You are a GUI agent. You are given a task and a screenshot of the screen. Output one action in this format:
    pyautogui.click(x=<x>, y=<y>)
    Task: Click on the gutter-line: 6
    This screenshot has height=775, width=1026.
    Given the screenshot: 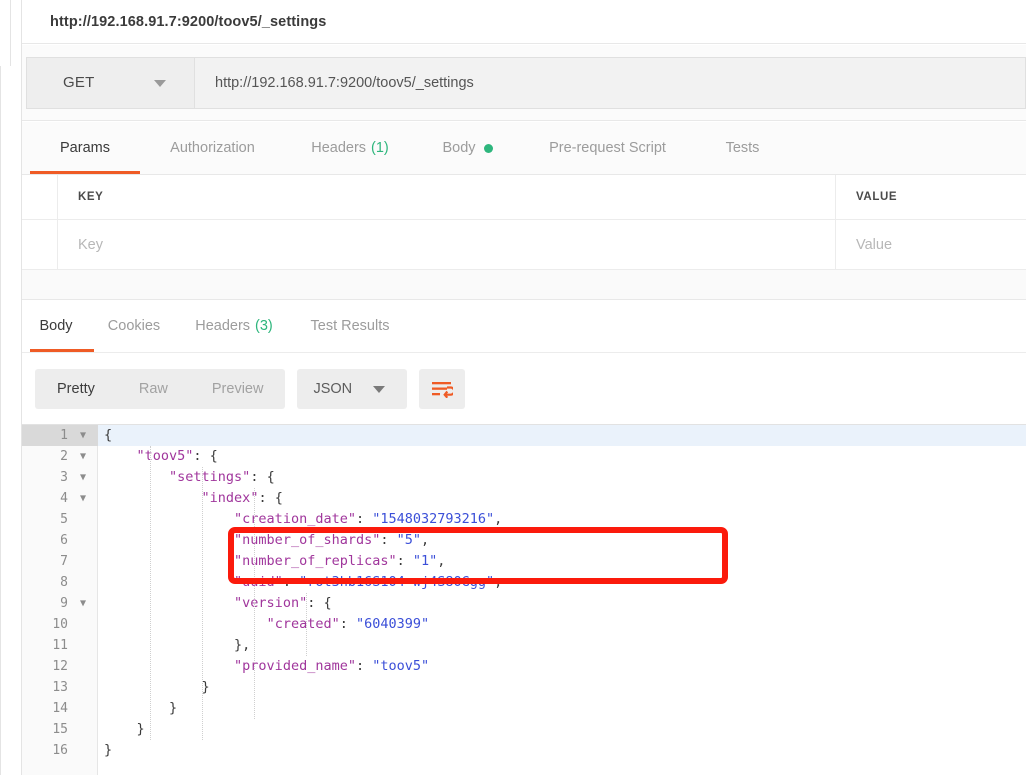 What is the action you would take?
    pyautogui.click(x=60, y=540)
    